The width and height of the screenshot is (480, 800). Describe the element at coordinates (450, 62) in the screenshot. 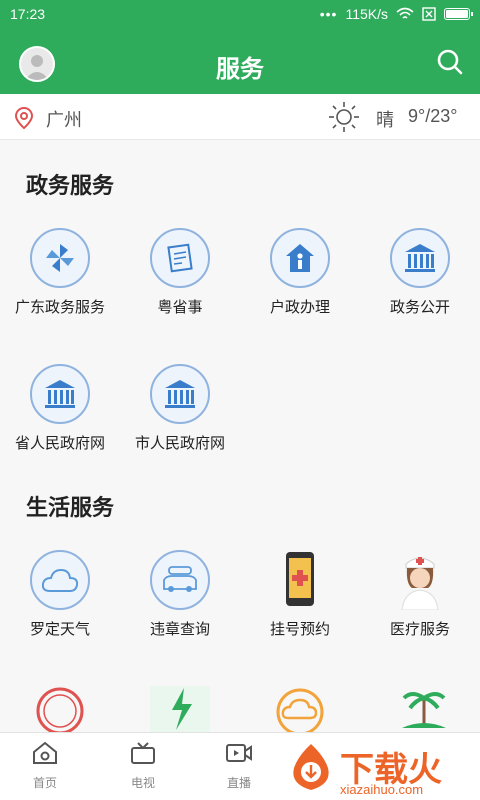

I see `search-icon` at that location.